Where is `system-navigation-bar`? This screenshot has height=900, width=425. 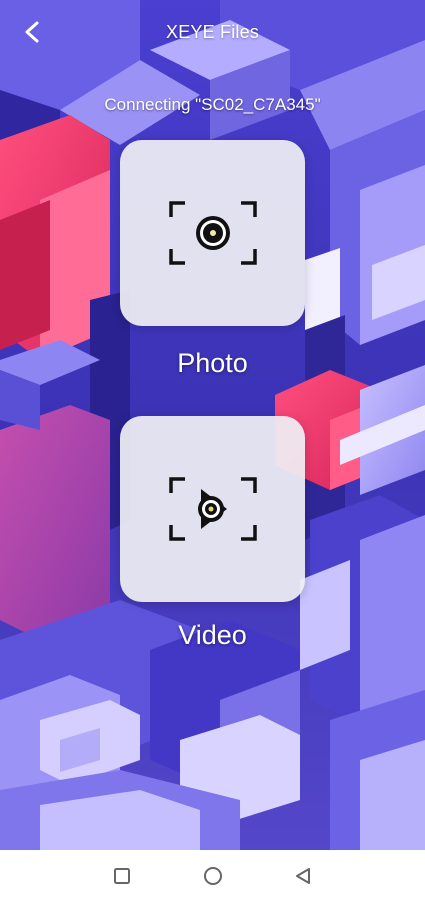 system-navigation-bar is located at coordinates (212, 875).